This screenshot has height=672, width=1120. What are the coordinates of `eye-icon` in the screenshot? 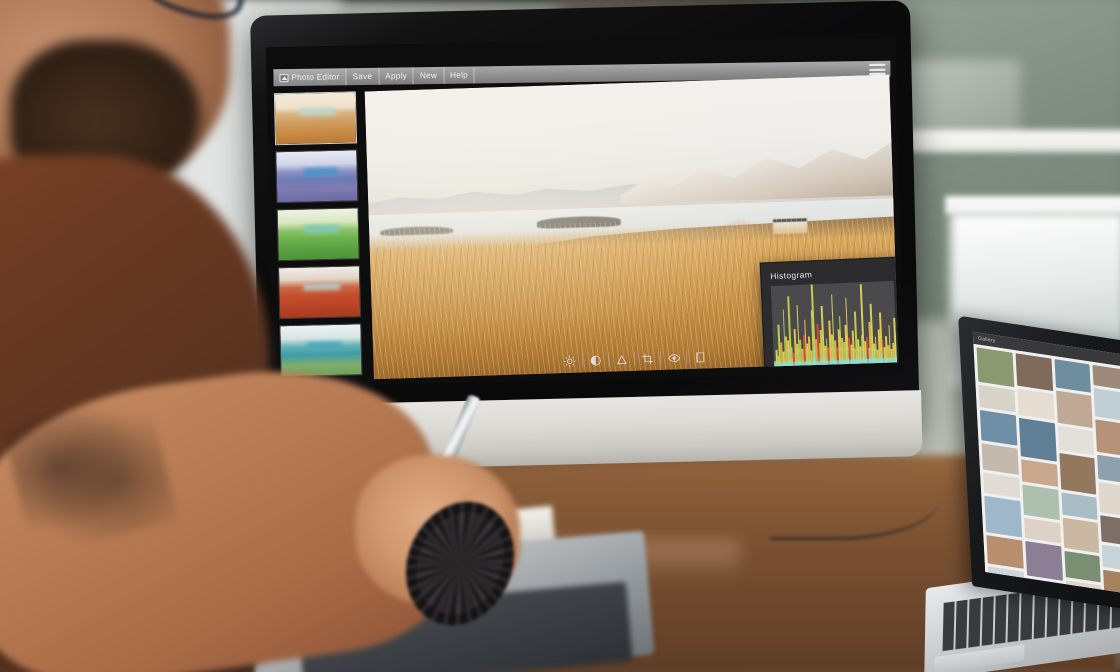 It's located at (673, 357).